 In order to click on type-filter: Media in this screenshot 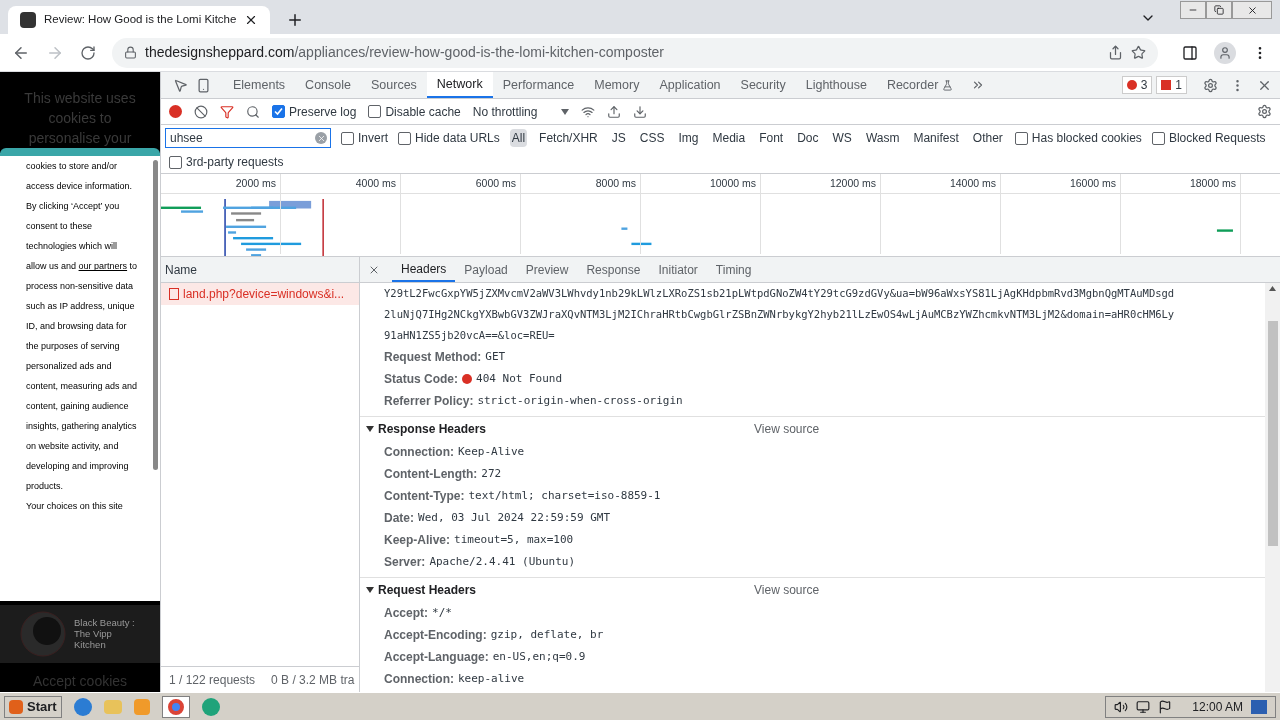, I will do `click(729, 138)`.